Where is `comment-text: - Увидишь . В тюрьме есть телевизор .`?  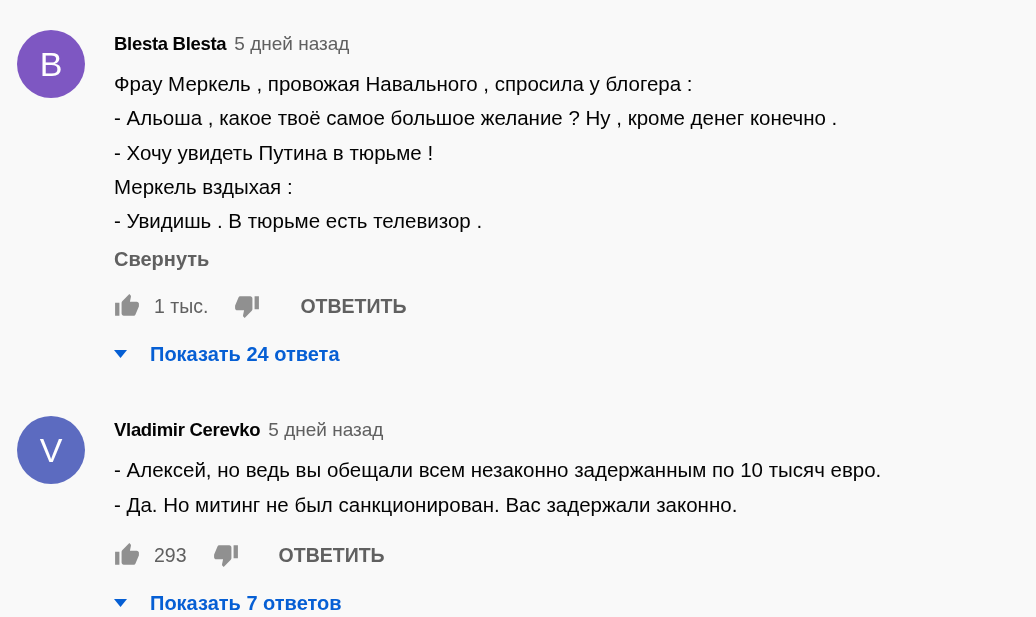
comment-text: - Увидишь . В тюрьме есть телевизор . is located at coordinates (299, 221).